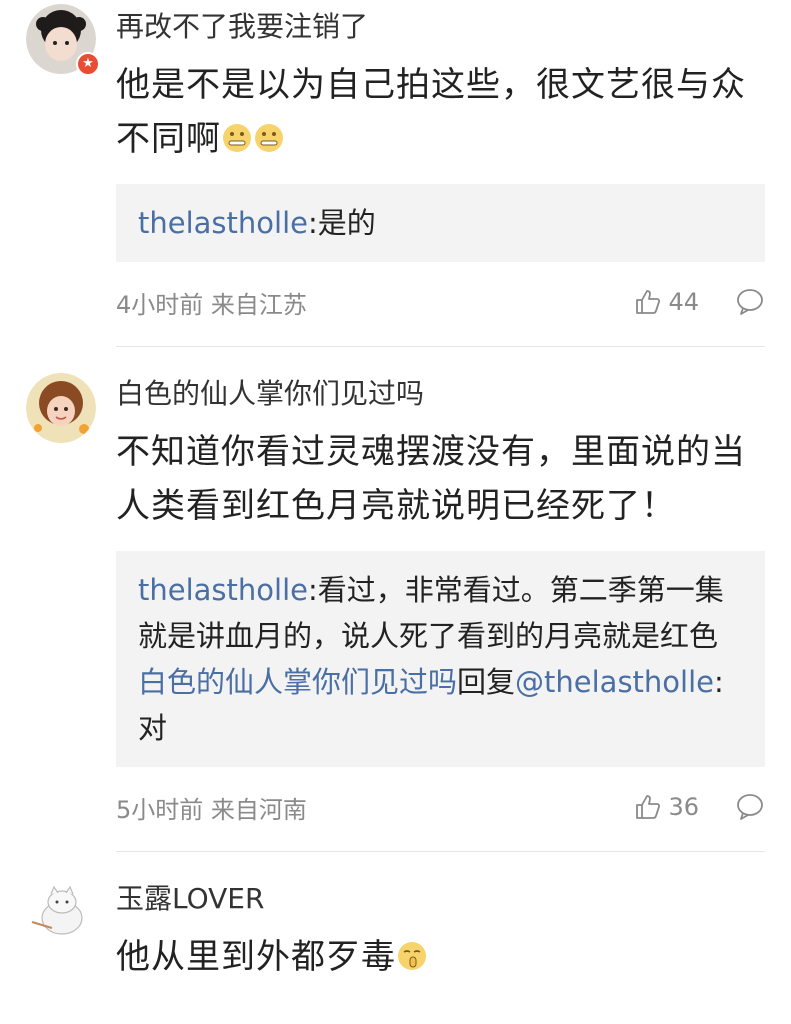 The height and width of the screenshot is (1024, 791). I want to click on comment-content: 他是不是以为自己拍这些，很文艺很与众不同啊, so click(431, 112).